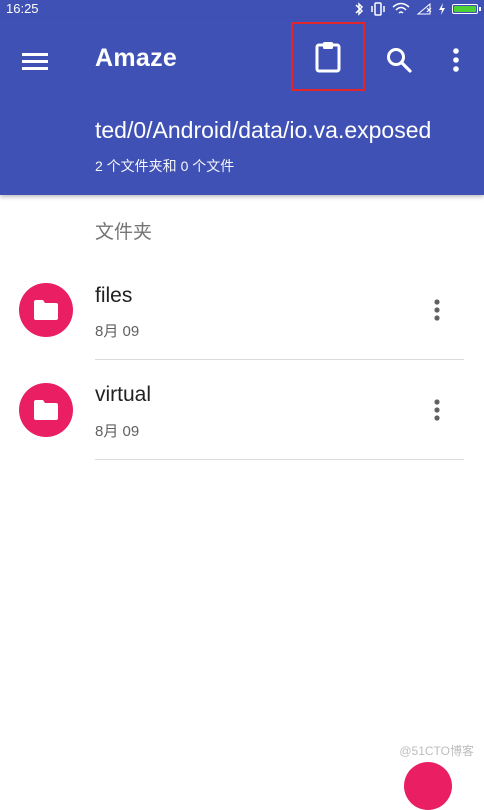 The width and height of the screenshot is (484, 810). Describe the element at coordinates (401, 8) in the screenshot. I see `wifi-icon` at that location.